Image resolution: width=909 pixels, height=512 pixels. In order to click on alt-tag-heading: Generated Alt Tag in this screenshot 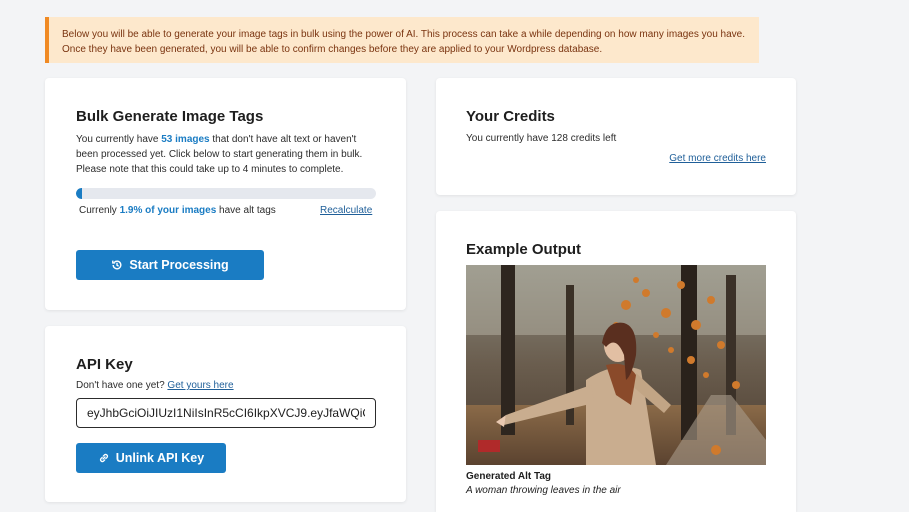, I will do `click(509, 476)`.